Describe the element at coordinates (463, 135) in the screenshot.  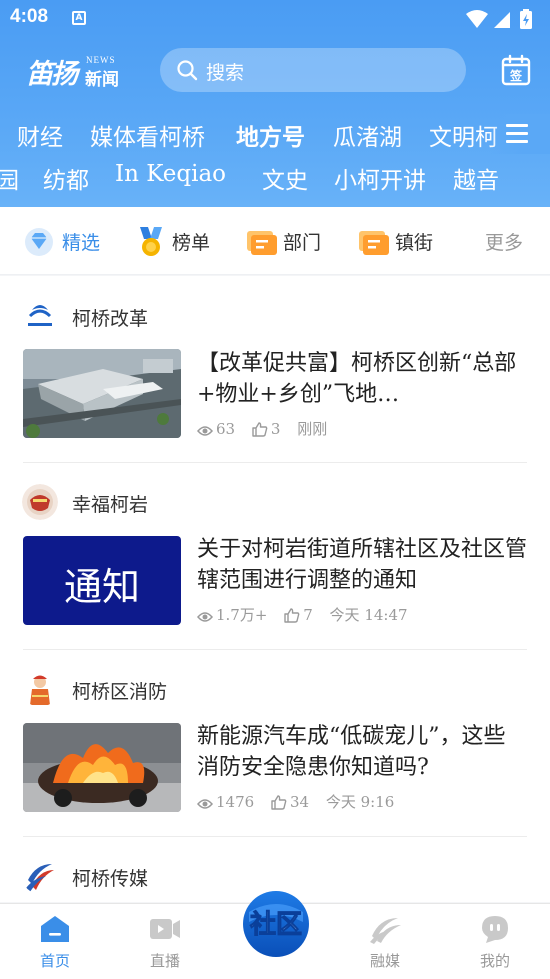
I see `channel-tab: 文明柯` at that location.